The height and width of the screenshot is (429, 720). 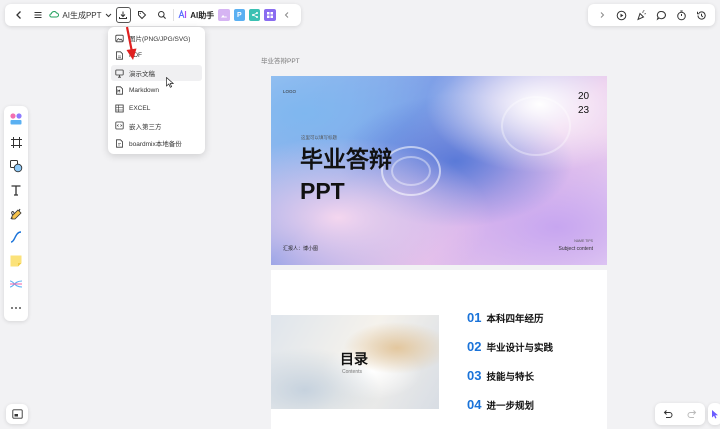 What do you see at coordinates (119, 108) in the screenshot?
I see `excel-icon` at bounding box center [119, 108].